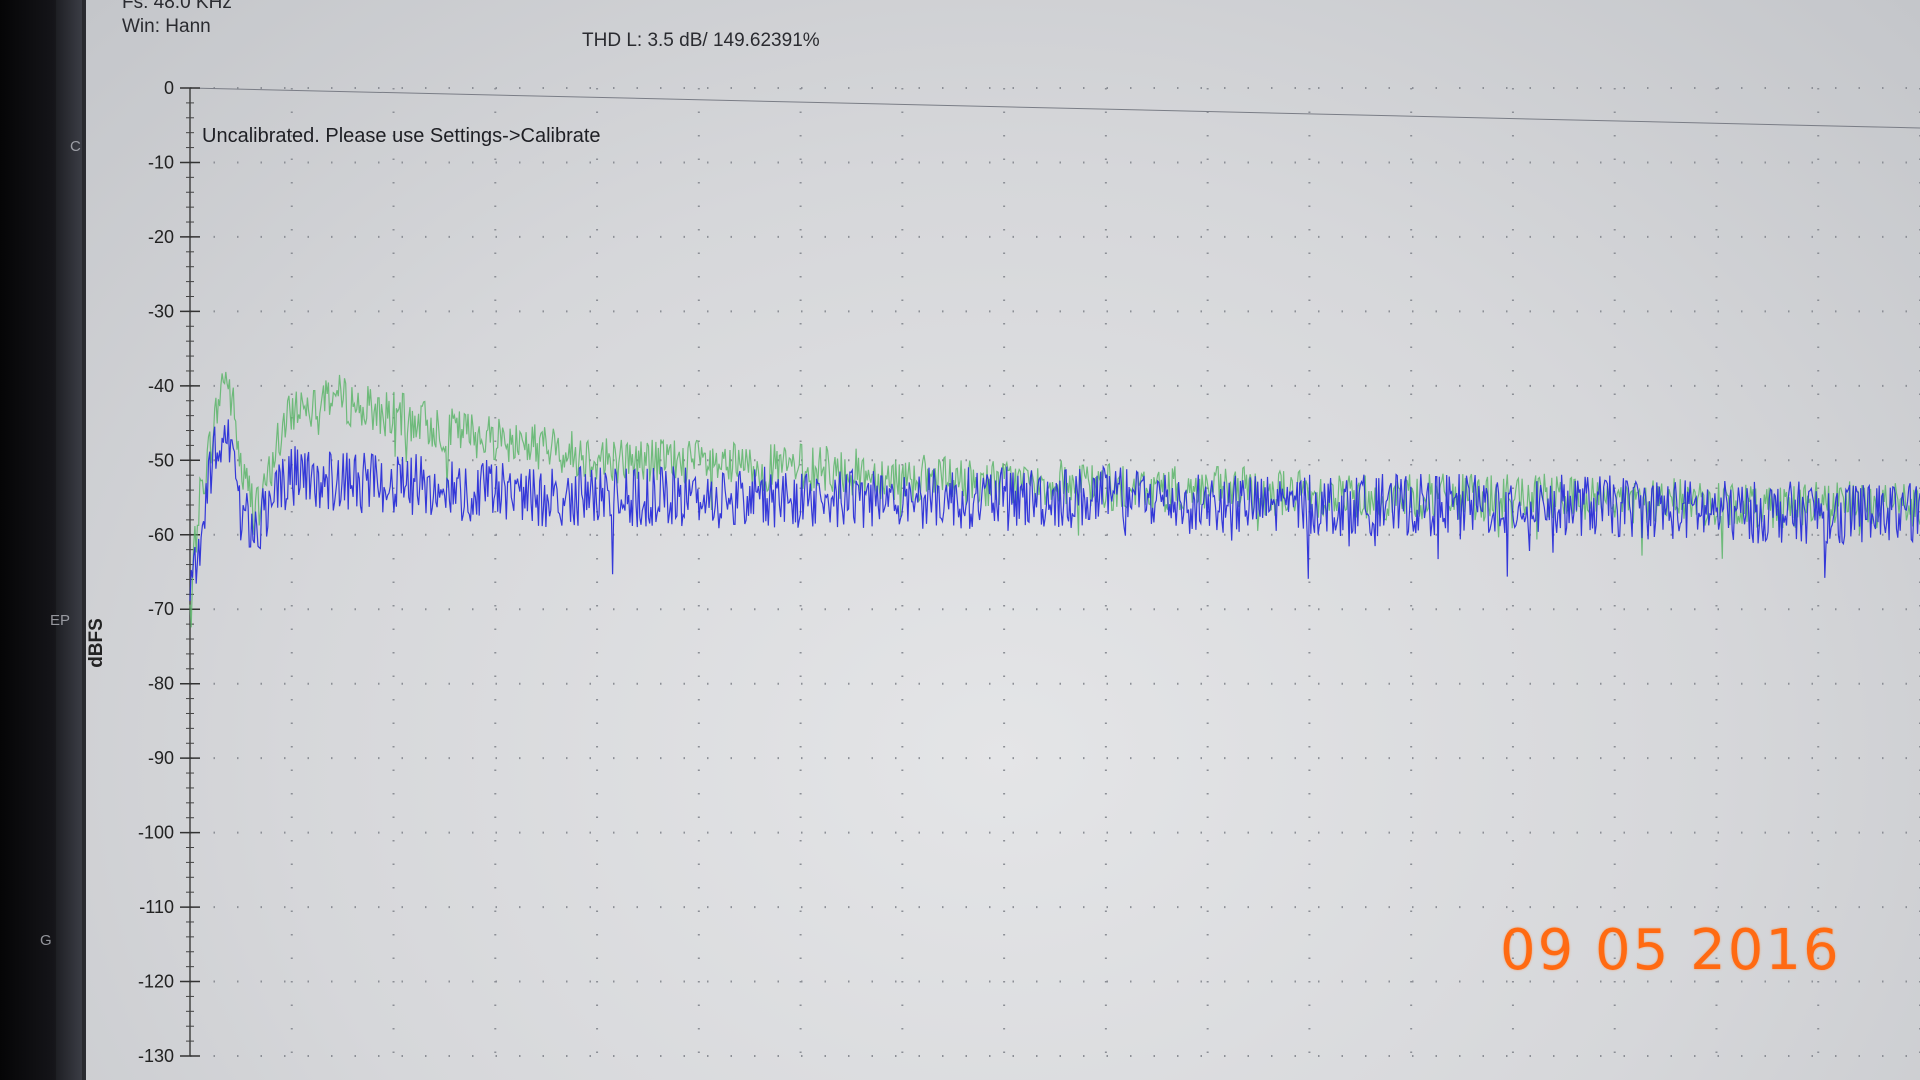 The image size is (1920, 1080). Describe the element at coordinates (161, 386) in the screenshot. I see `y-tick-label: -40` at that location.